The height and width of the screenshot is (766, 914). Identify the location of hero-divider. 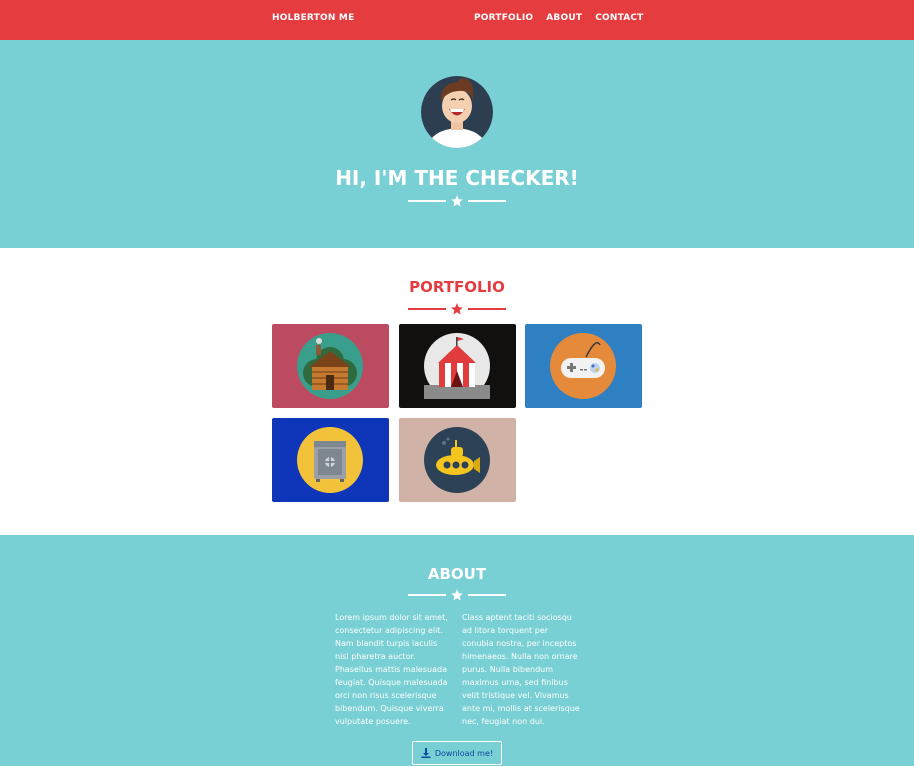
(457, 200).